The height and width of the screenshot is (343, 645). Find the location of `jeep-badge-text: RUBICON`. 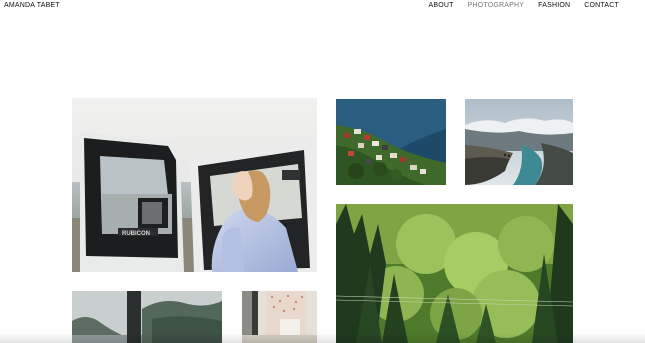

jeep-badge-text: RUBICON is located at coordinates (136, 234).